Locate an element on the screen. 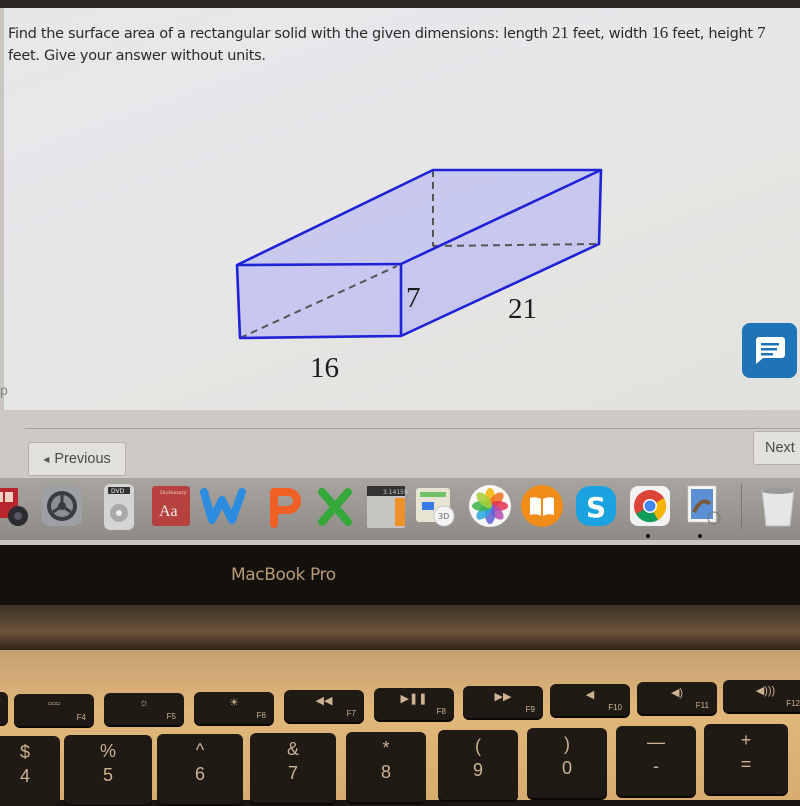 The image size is (800, 806). fn-label: F8 is located at coordinates (441, 711).